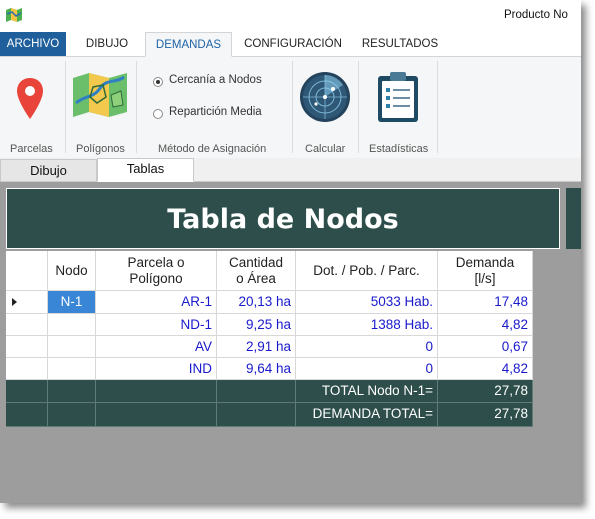 The width and height of the screenshot is (595, 519). Describe the element at coordinates (156, 262) in the screenshot. I see `column-header-parcela-line1: Parcela o` at that location.